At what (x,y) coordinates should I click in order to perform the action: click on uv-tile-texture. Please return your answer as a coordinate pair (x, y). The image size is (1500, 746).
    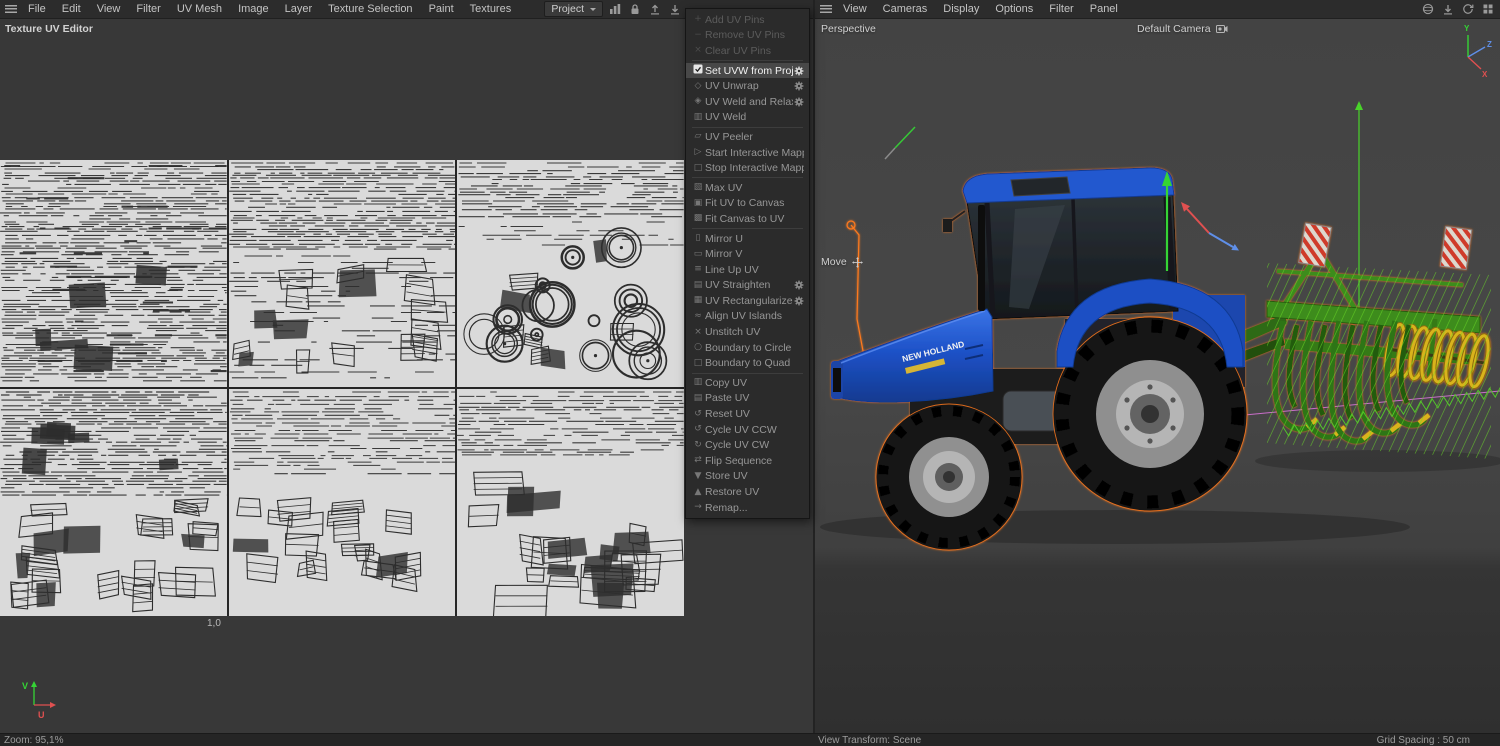
    Looking at the image, I should click on (113, 502).